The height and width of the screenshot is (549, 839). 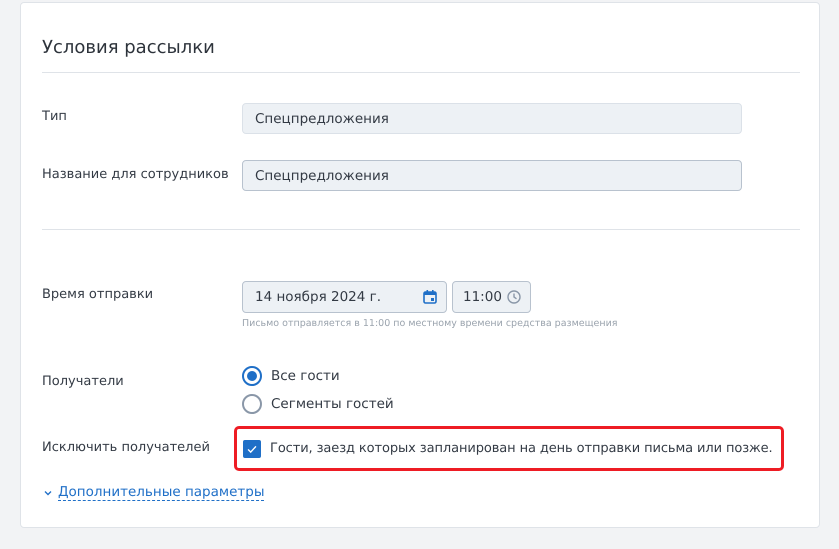 What do you see at coordinates (126, 448) in the screenshot?
I see `field-label: Исключить получателей` at bounding box center [126, 448].